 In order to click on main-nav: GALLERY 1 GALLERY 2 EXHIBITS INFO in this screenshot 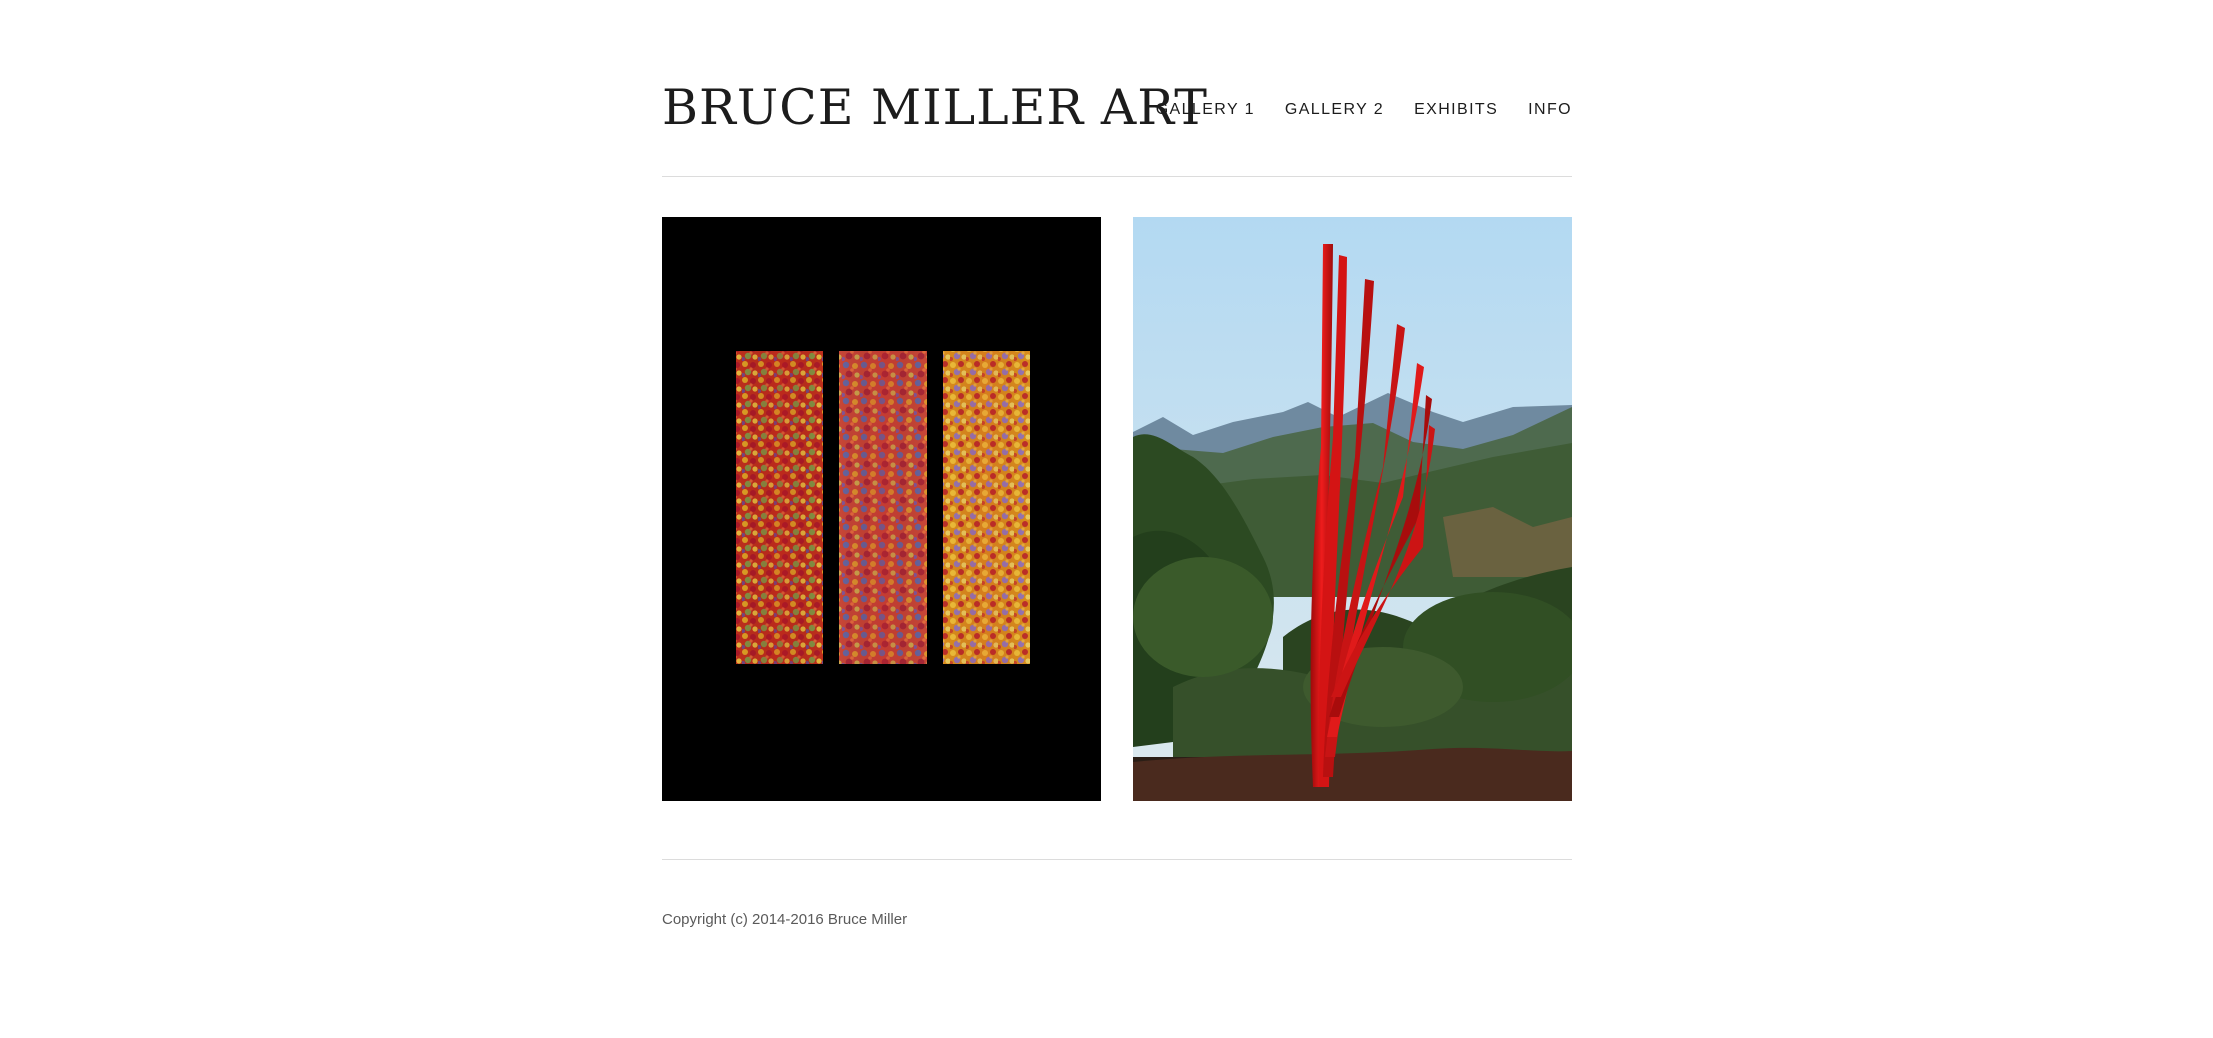, I will do `click(1364, 110)`.